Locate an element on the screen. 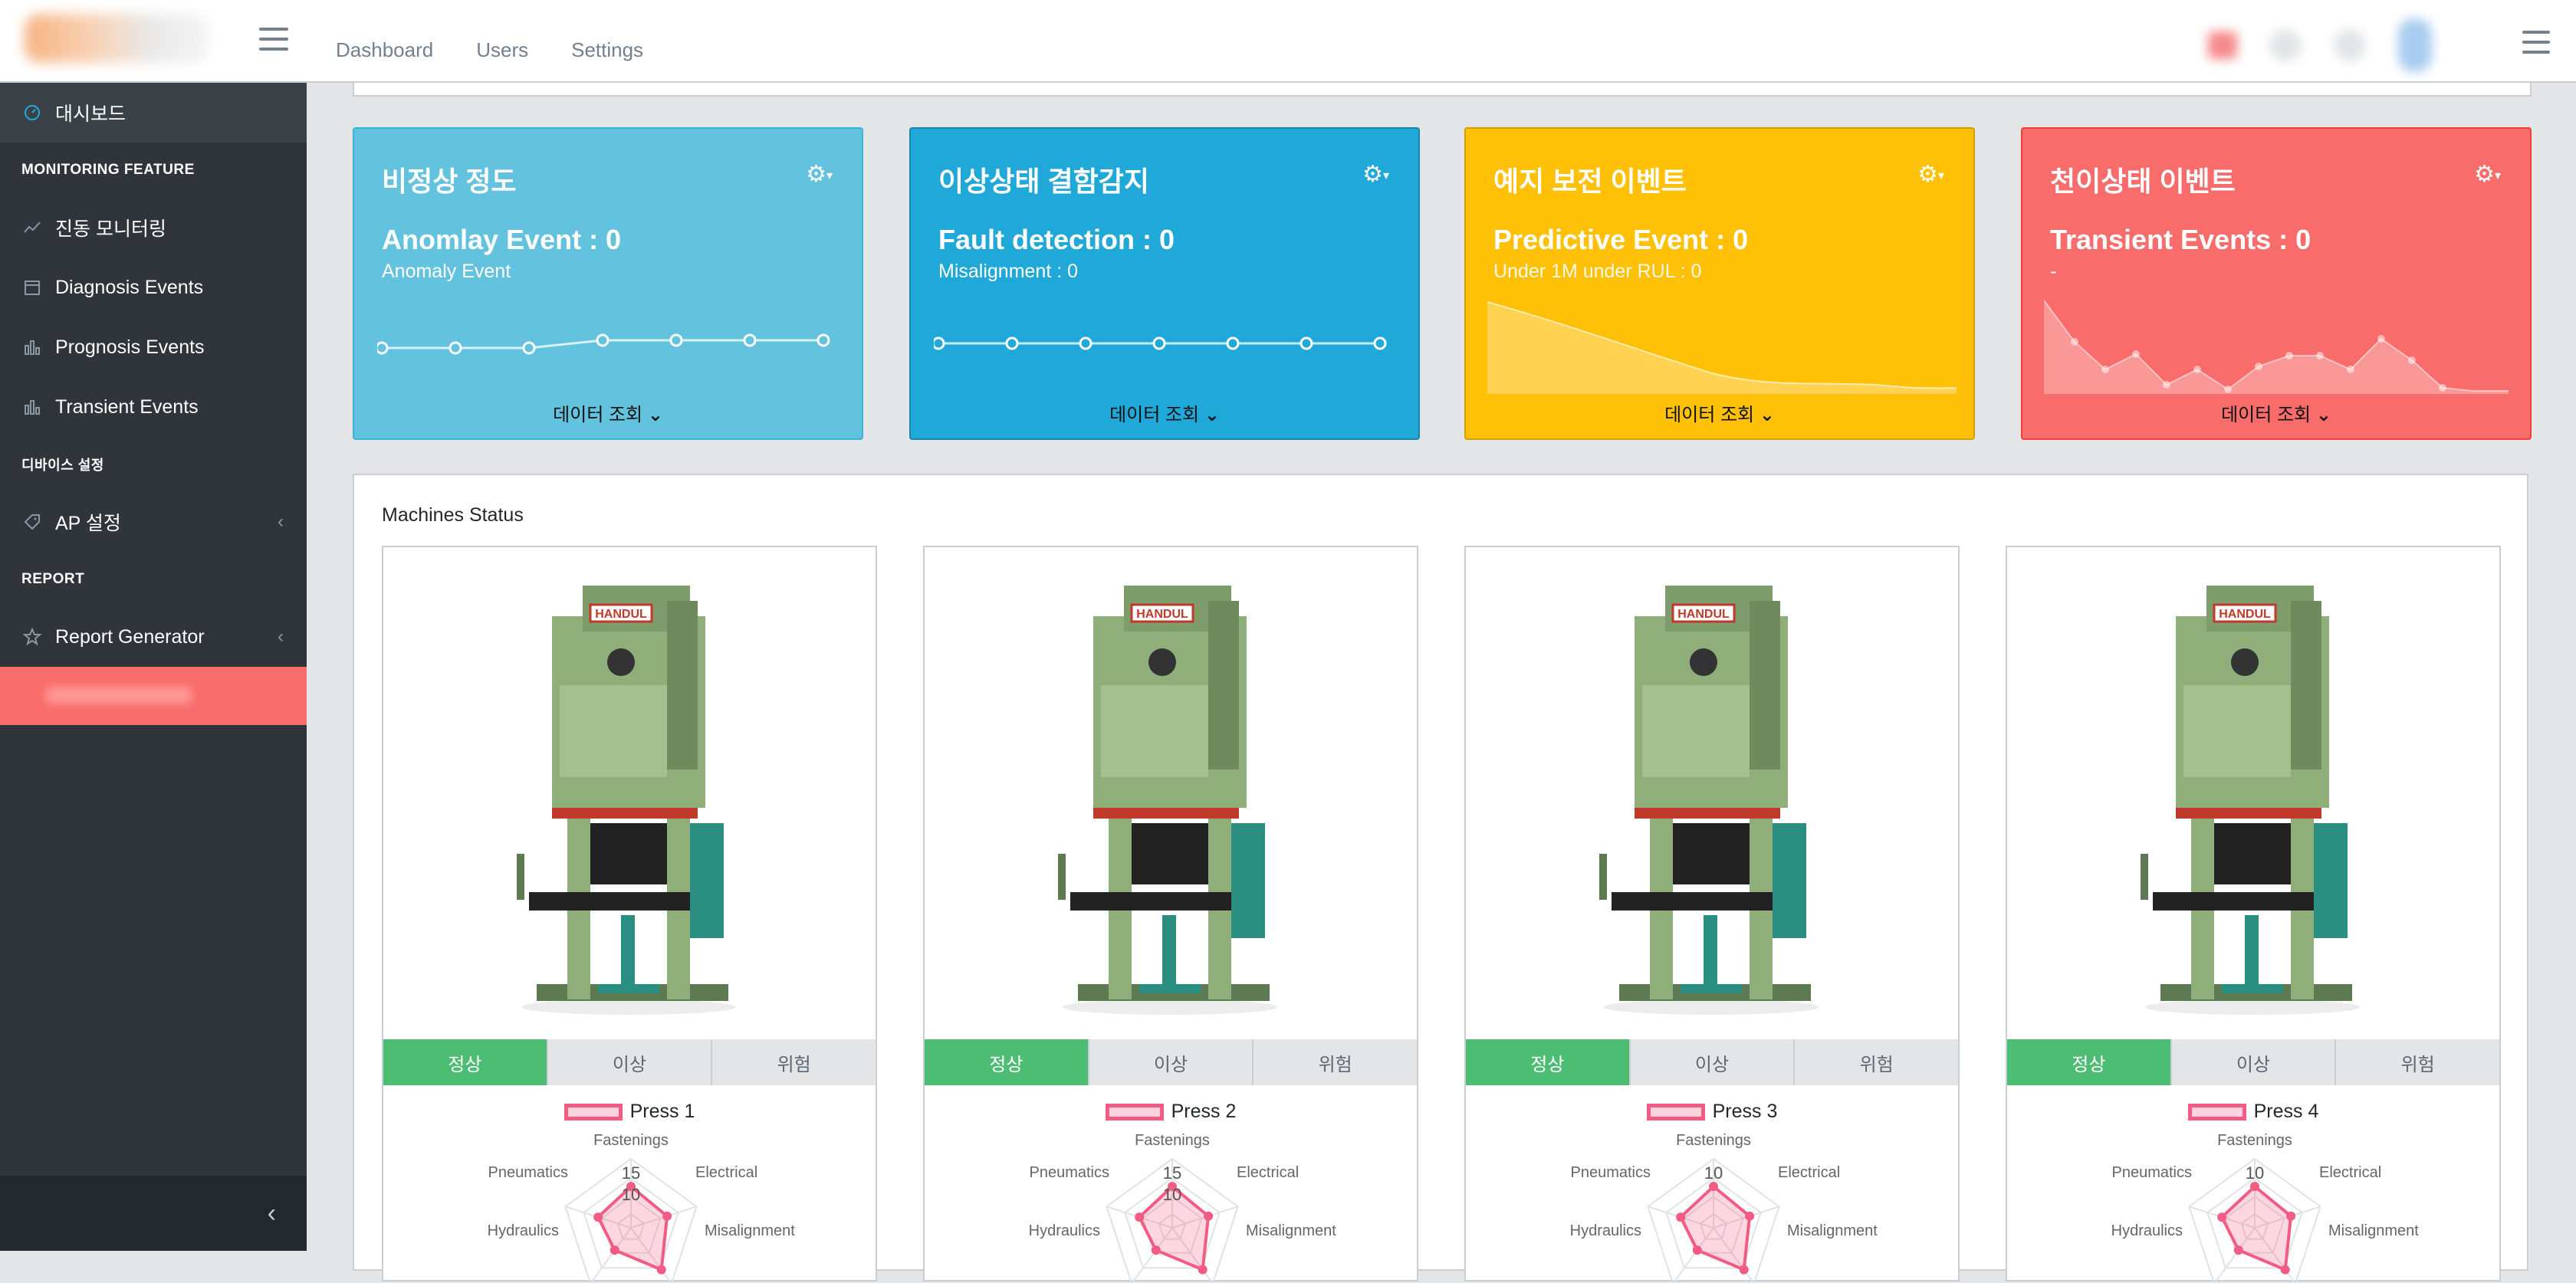  sidebar-item-dashboard: 대시보드 is located at coordinates (154, 113).